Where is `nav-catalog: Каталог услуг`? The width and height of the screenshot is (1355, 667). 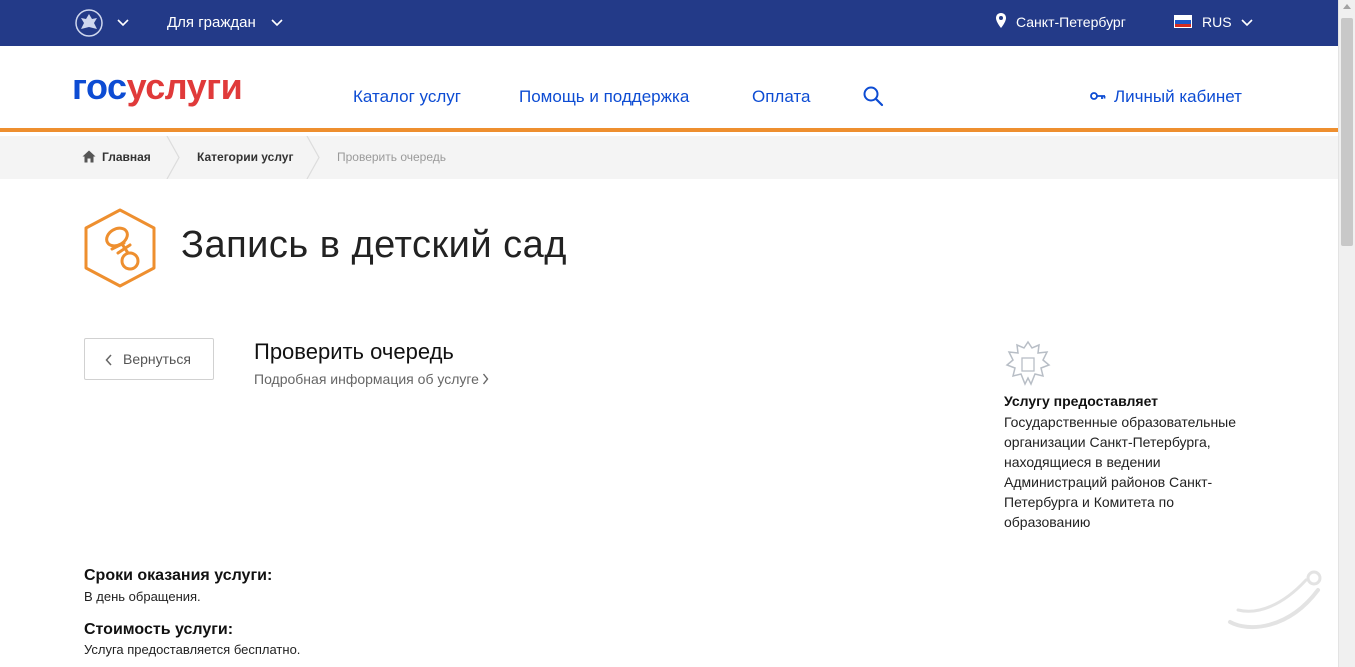 nav-catalog: Каталог услуг is located at coordinates (407, 97).